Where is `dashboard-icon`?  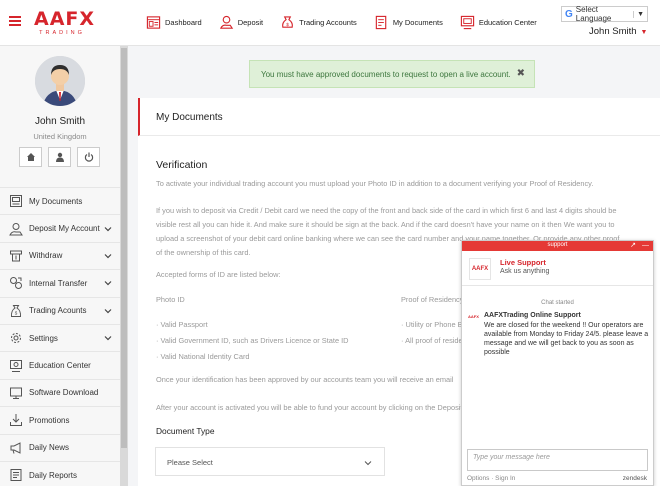 dashboard-icon is located at coordinates (153, 22).